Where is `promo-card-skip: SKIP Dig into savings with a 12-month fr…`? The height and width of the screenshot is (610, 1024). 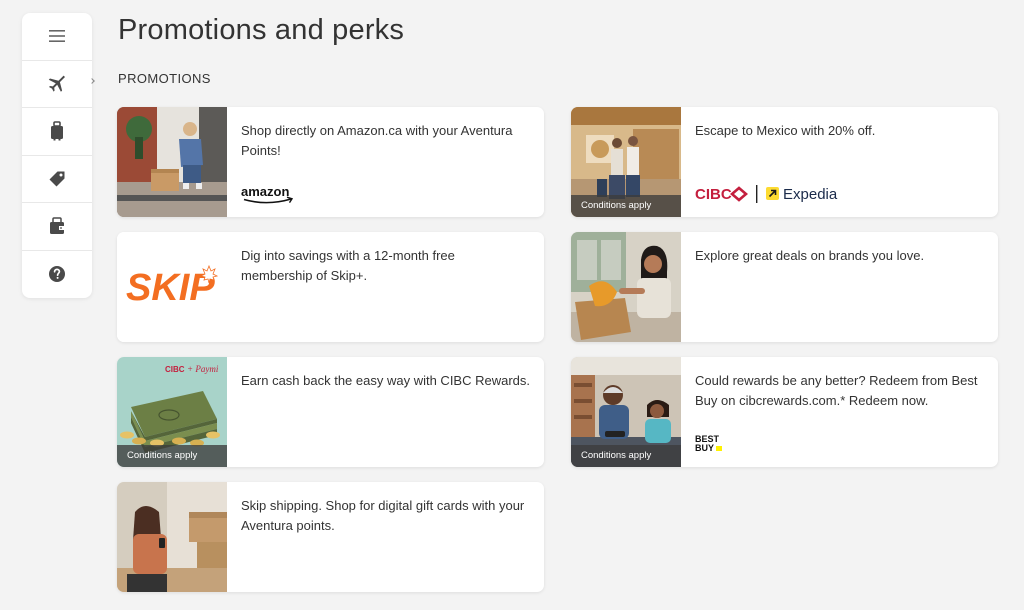
promo-card-skip: SKIP Dig into savings with a 12-month fr… is located at coordinates (330, 287).